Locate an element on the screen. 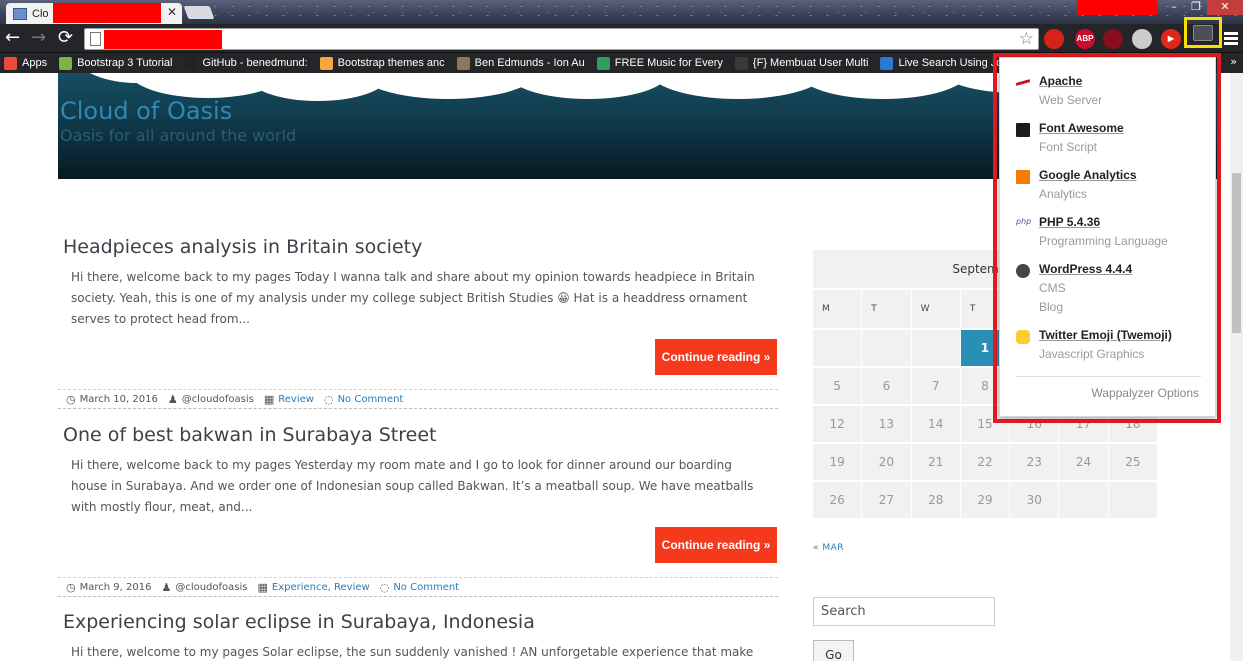 The width and height of the screenshot is (1243, 661). calendar-prev-link: « MAR is located at coordinates (828, 548).